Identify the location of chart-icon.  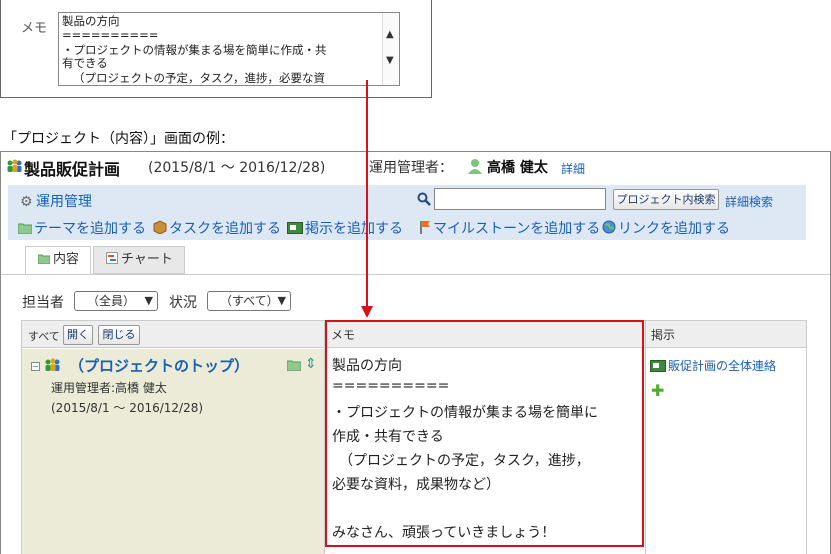
(112, 258).